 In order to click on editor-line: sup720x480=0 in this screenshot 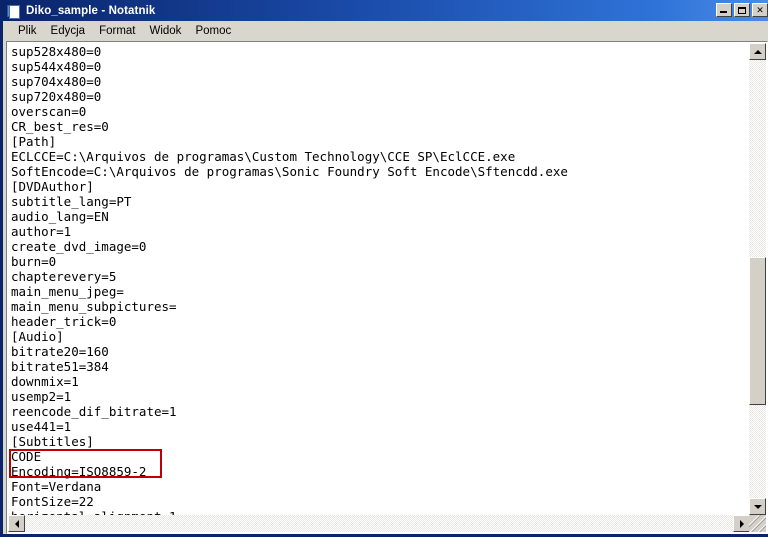, I will do `click(56, 96)`.